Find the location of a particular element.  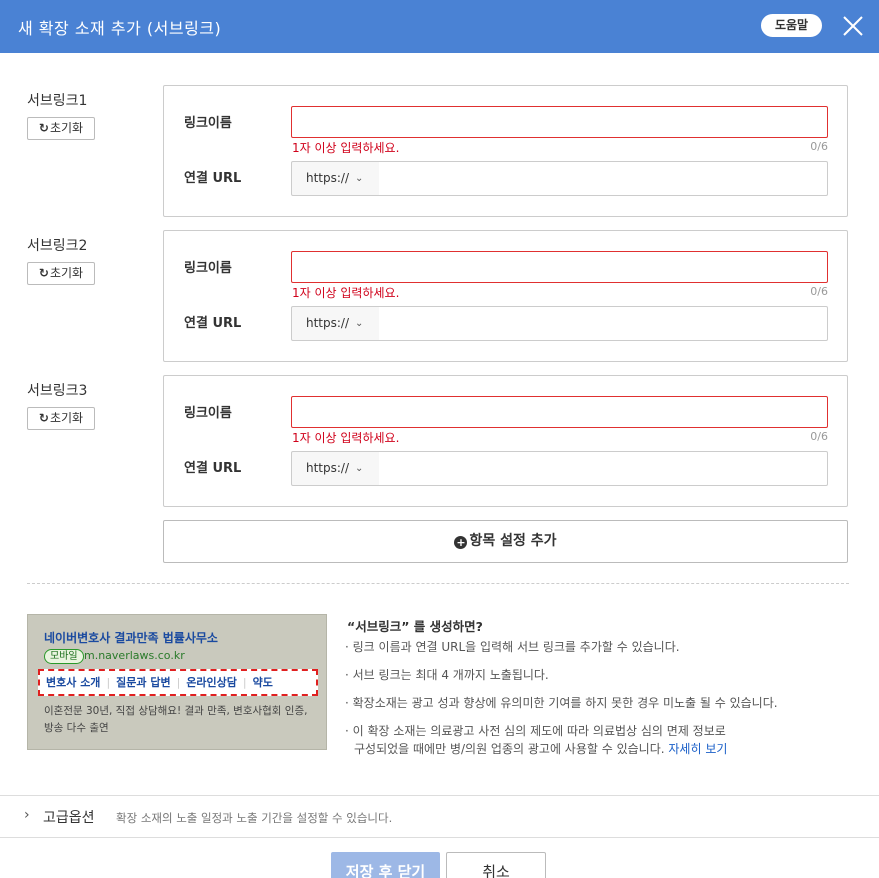

info-item: · 링크 이름과 연결 URL을 입력해 서브 링크를 추가할 수 있습니다. is located at coordinates (512, 647).